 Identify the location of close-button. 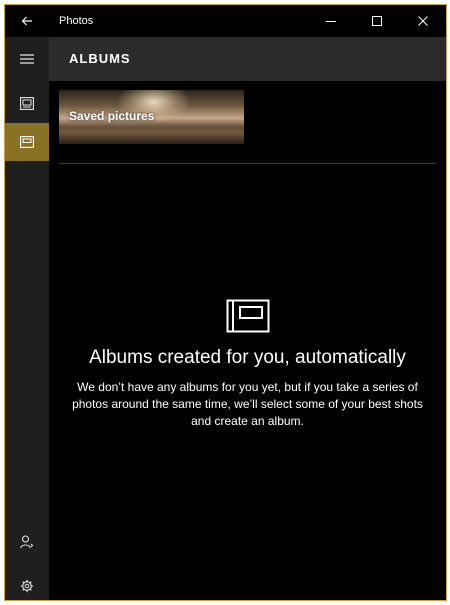
(423, 21).